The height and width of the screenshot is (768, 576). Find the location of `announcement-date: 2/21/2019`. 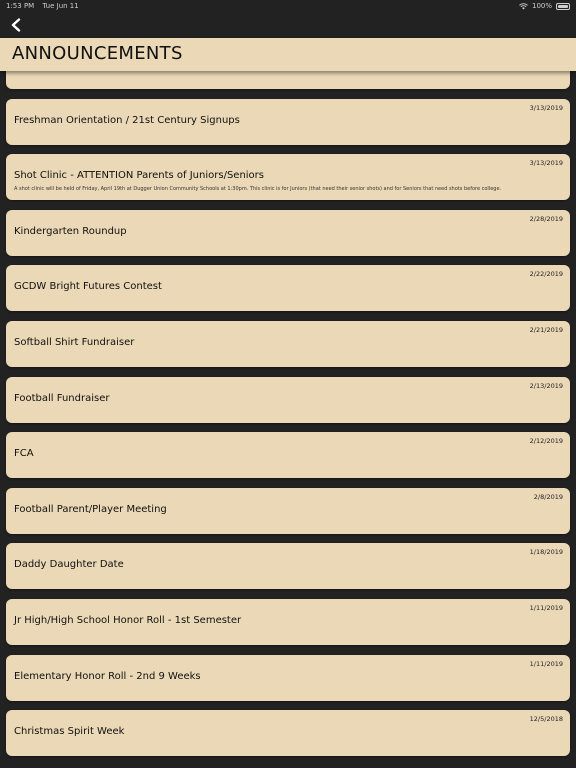

announcement-date: 2/21/2019 is located at coordinates (546, 329).